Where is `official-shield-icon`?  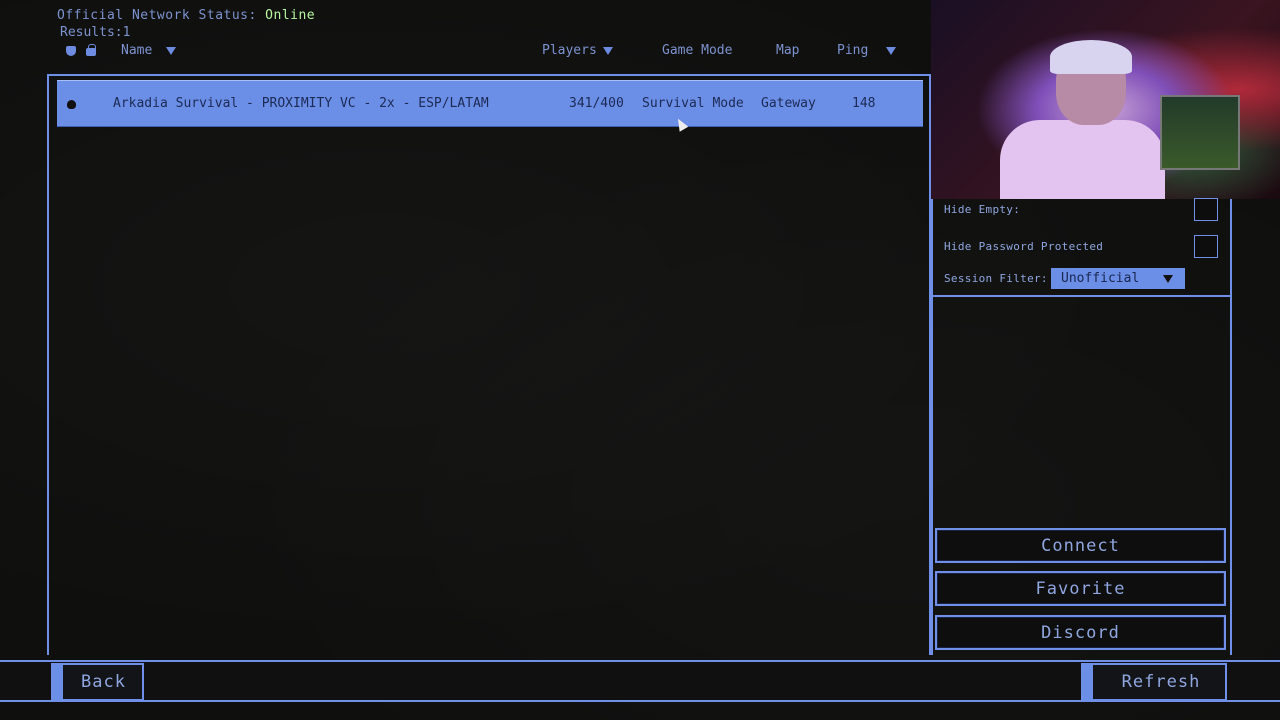
official-shield-icon is located at coordinates (71, 104).